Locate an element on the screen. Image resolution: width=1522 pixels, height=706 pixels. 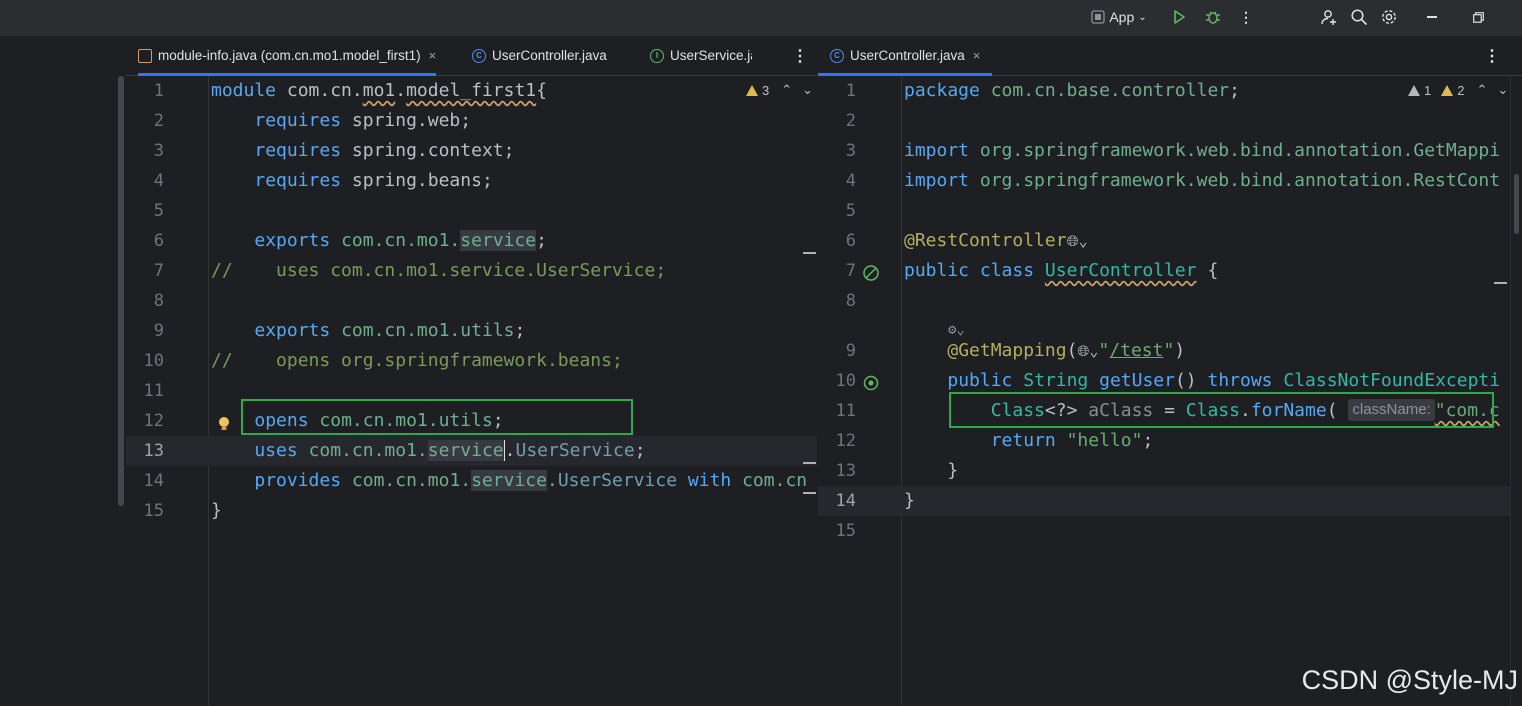
run-config-label: App is located at coordinates (1122, 17).